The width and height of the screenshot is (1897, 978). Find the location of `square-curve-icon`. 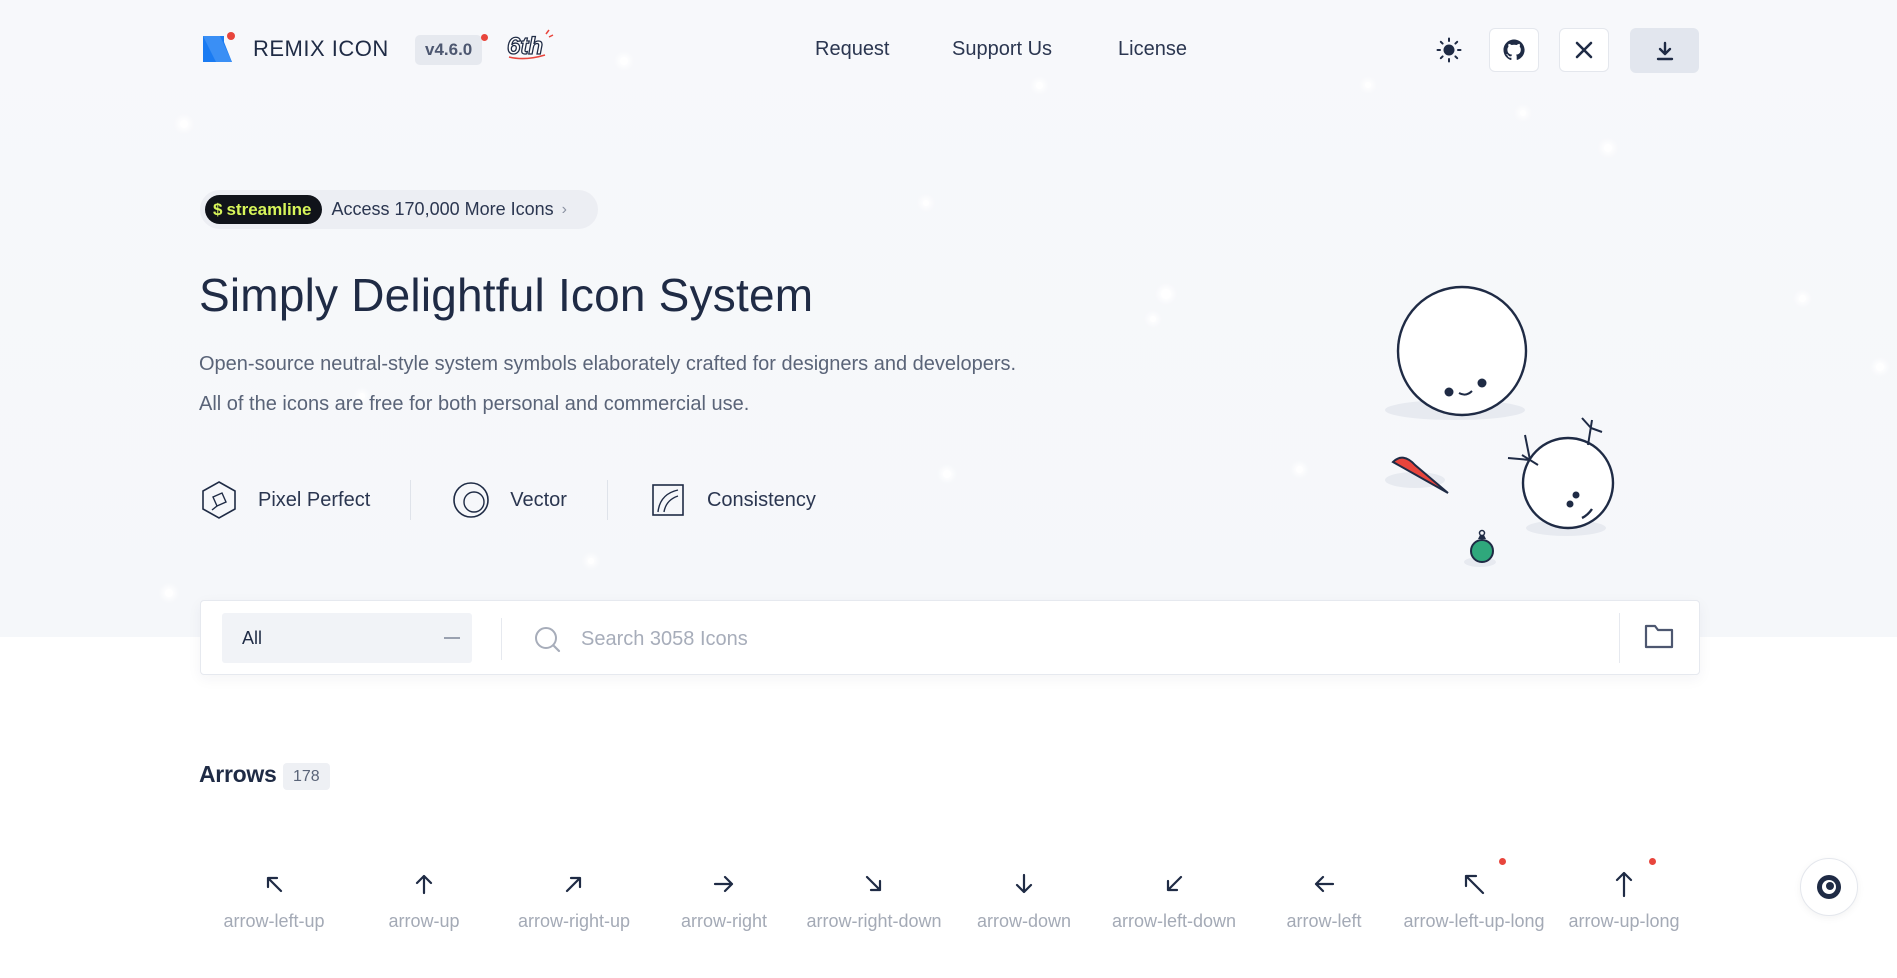

square-curve-icon is located at coordinates (668, 500).